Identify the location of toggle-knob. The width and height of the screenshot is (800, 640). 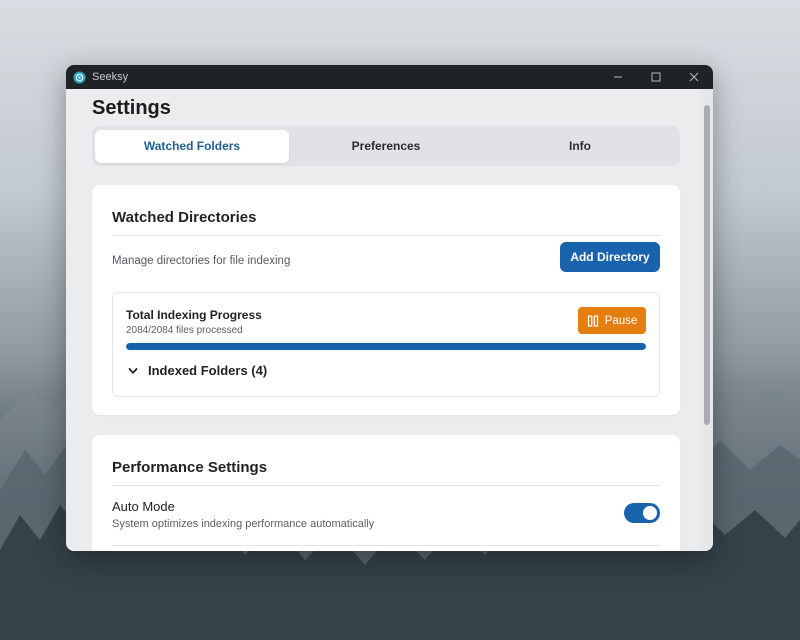
(650, 513).